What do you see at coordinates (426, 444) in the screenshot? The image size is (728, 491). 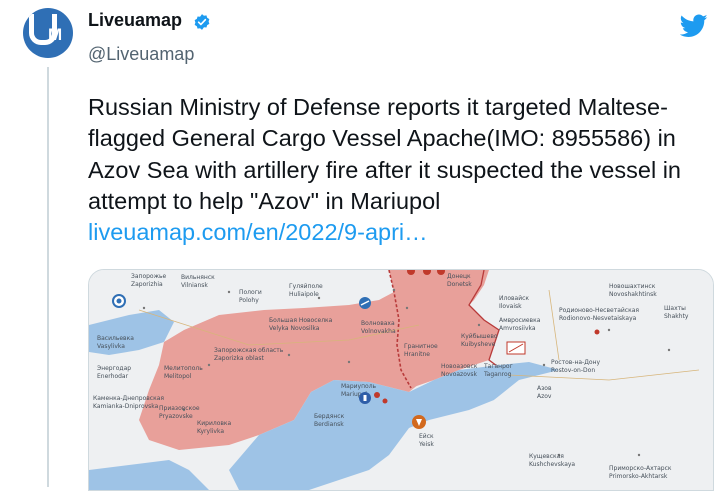 I see `map-label: Yeisk` at bounding box center [426, 444].